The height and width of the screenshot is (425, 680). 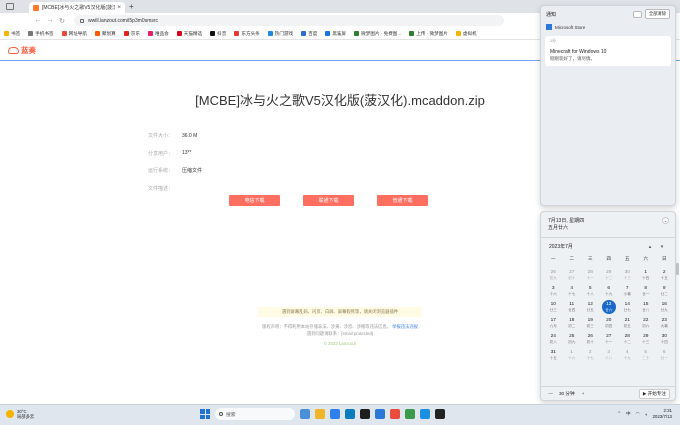 What do you see at coordinates (662, 414) in the screenshot?
I see `taskbar-clock: 2:31 2023/7/13` at bounding box center [662, 414].